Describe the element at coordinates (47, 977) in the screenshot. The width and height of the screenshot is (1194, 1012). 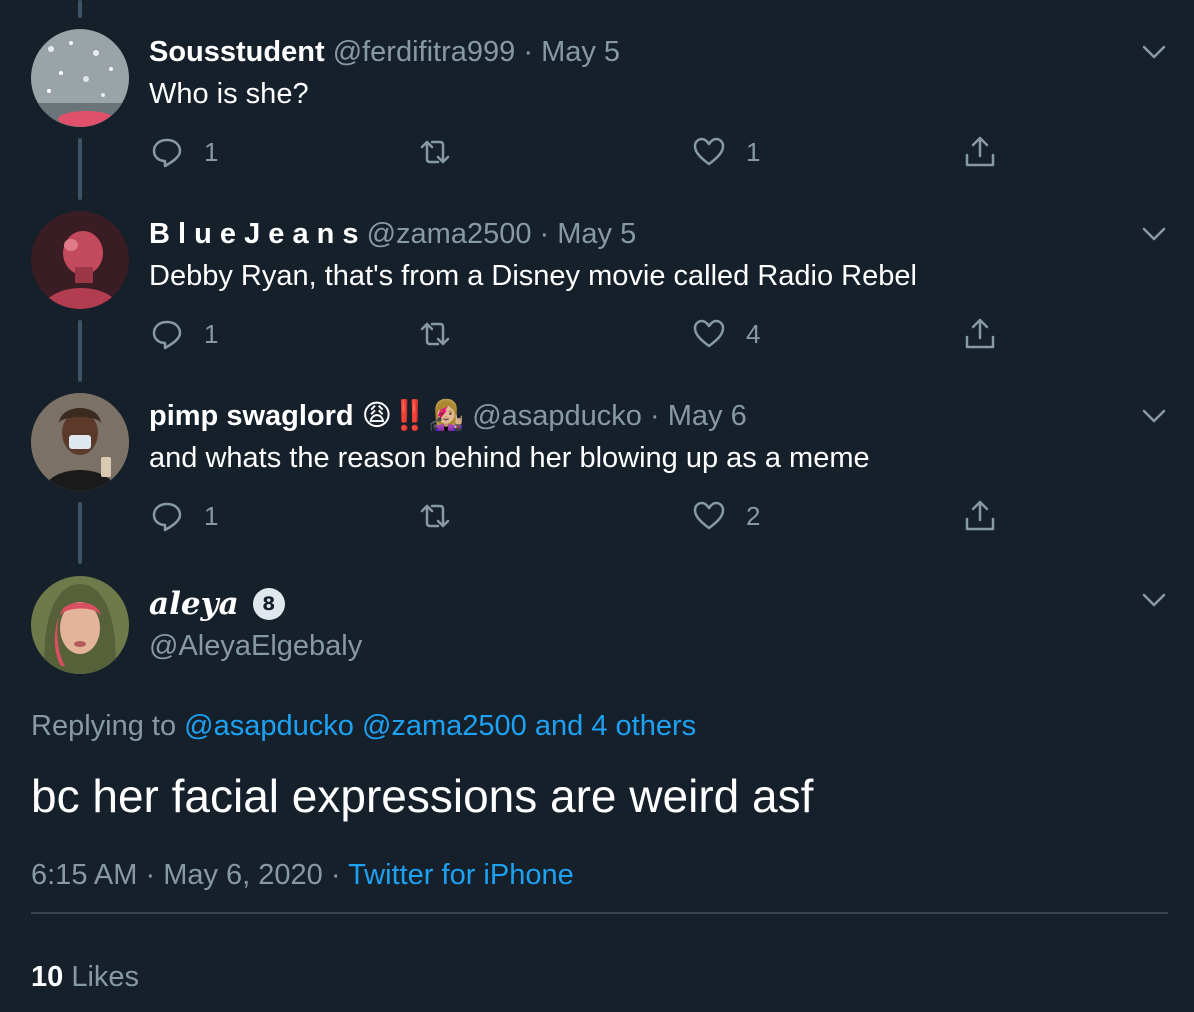
I see `likes-count: 10` at that location.